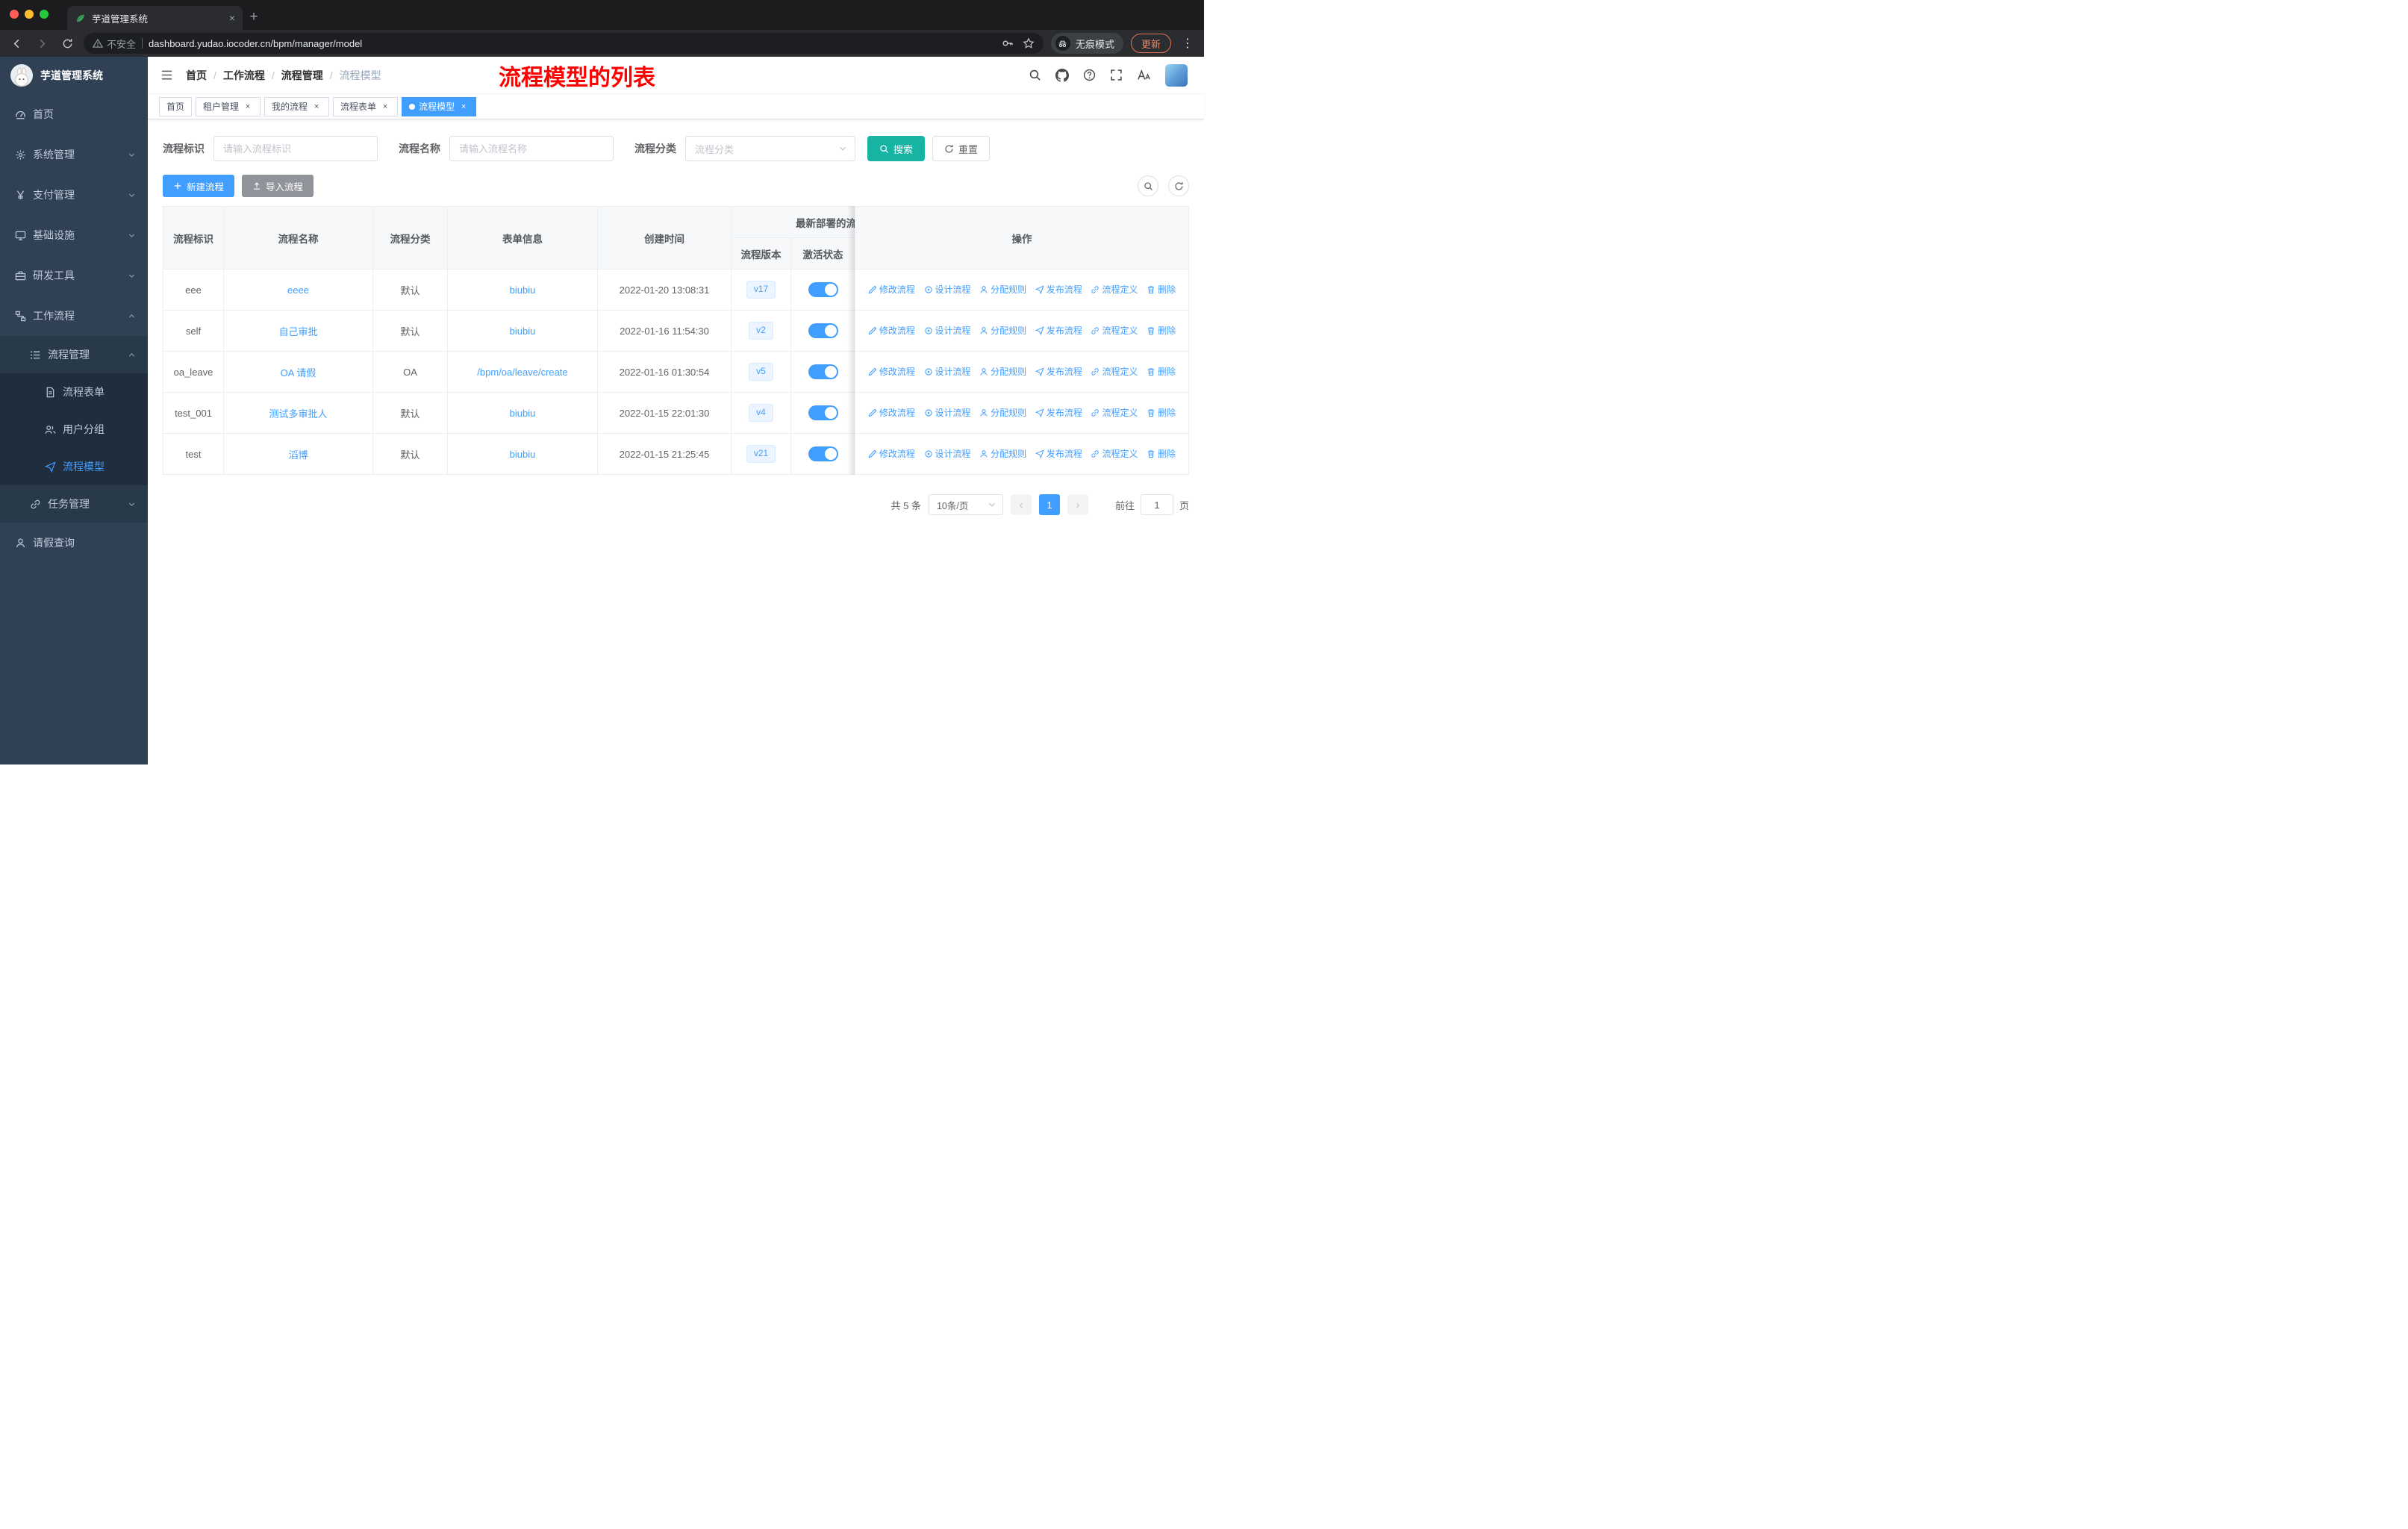 This screenshot has height=1529, width=2408. What do you see at coordinates (278, 186) in the screenshot?
I see `import-process-button: 导入流程` at bounding box center [278, 186].